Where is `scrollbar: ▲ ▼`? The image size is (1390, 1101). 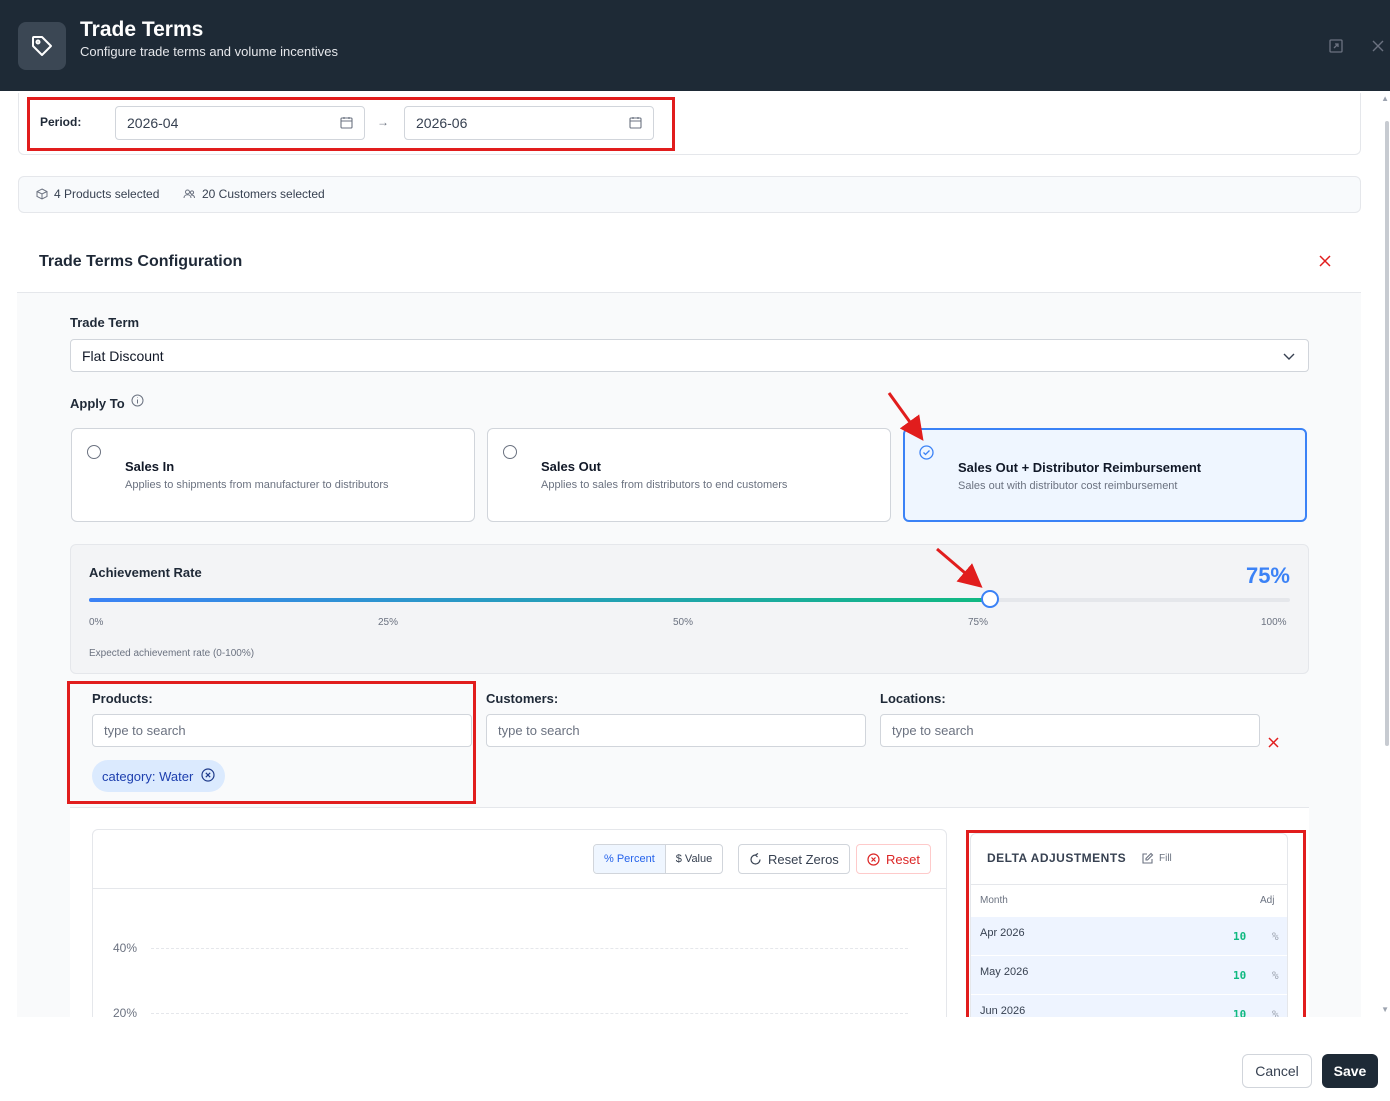 scrollbar: ▲ ▼ is located at coordinates (1385, 554).